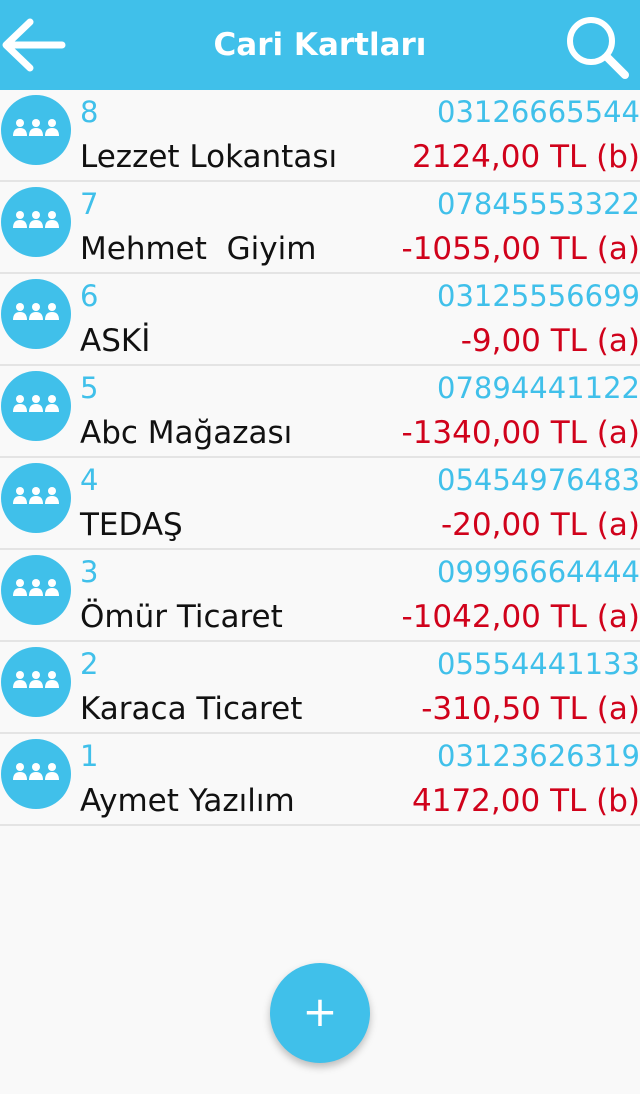  Describe the element at coordinates (89, 572) in the screenshot. I see `card-code: 3` at that location.